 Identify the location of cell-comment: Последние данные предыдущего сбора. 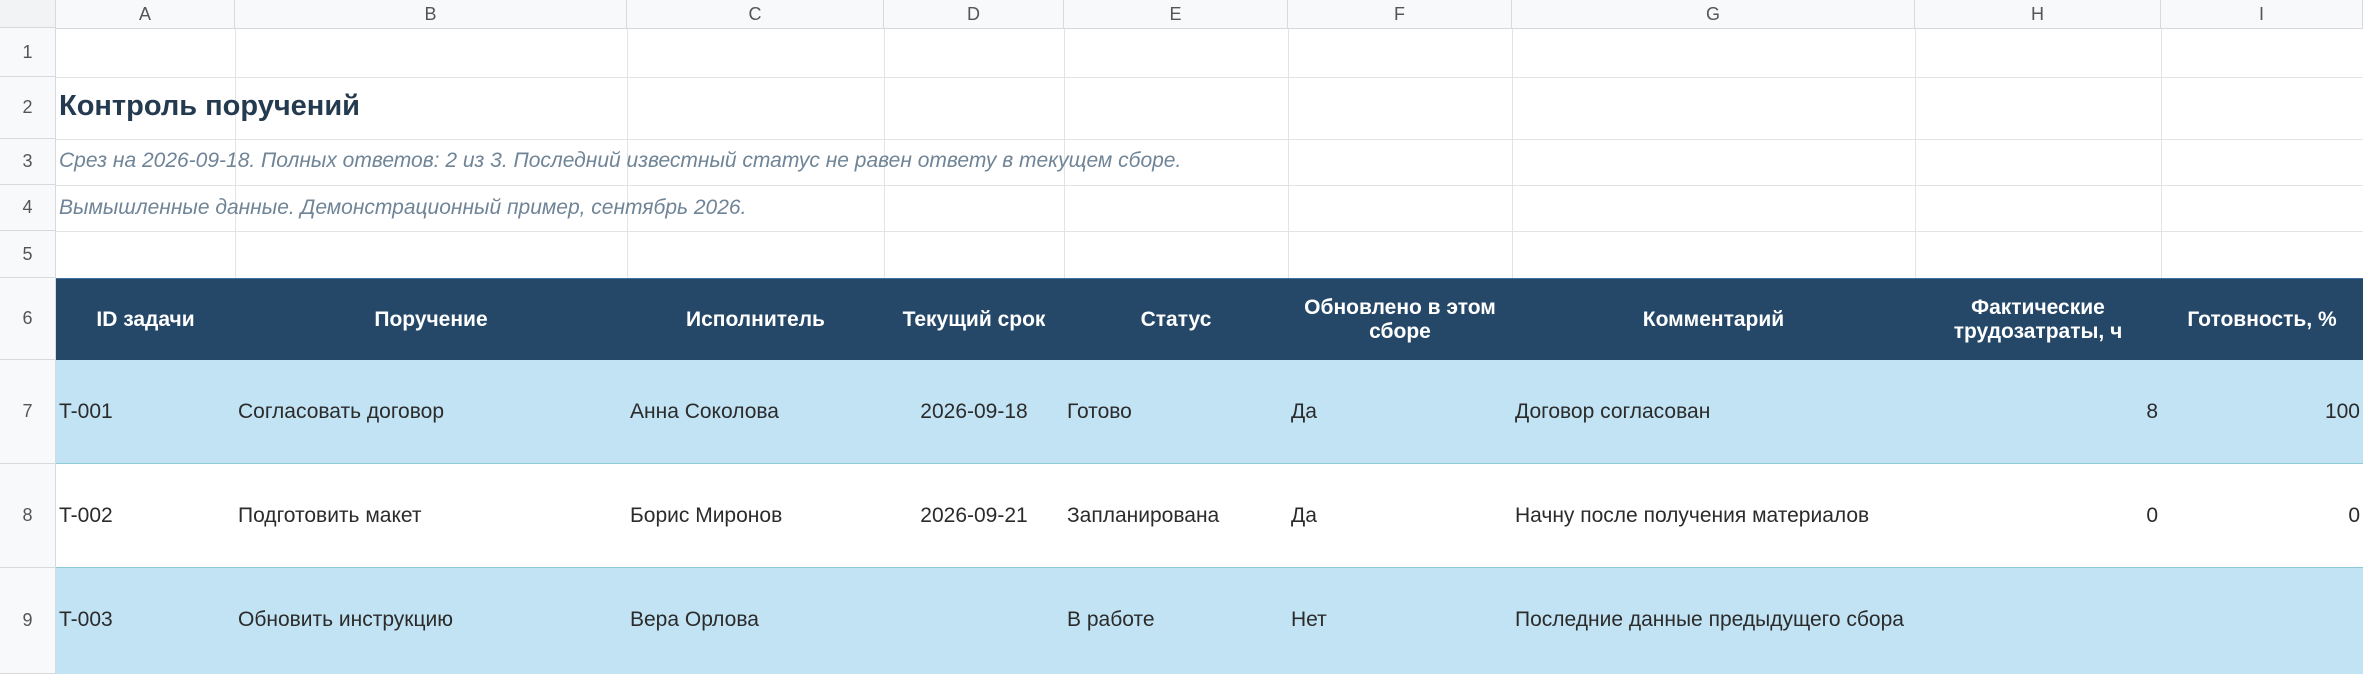
(1713, 620).